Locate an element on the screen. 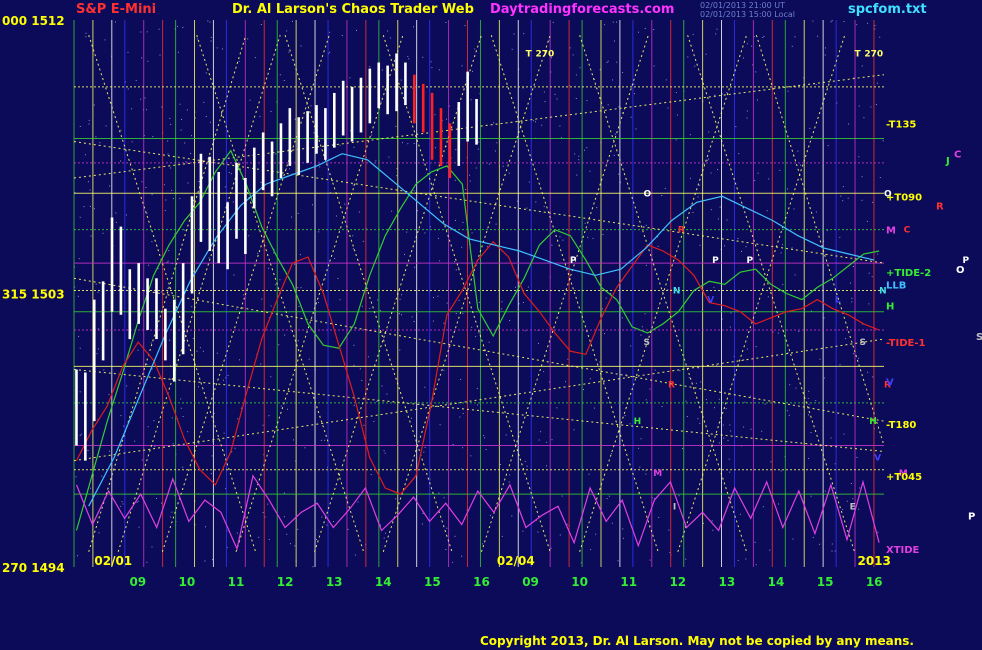 This screenshot has width=982, height=650. planet-label: O is located at coordinates (960, 270).